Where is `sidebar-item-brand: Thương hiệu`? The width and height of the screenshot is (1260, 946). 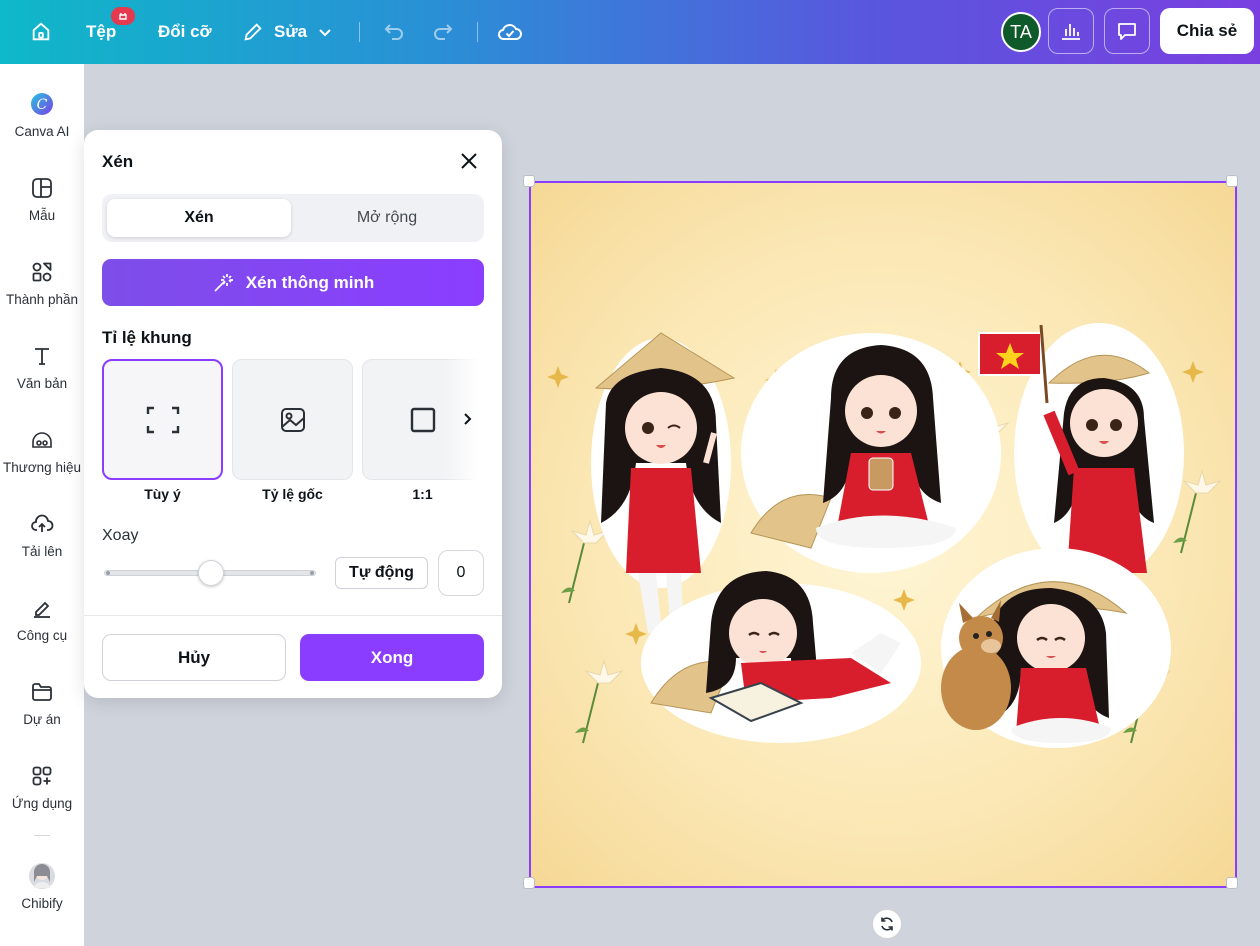
sidebar-item-brand: Thương hiệu is located at coordinates (42, 450).